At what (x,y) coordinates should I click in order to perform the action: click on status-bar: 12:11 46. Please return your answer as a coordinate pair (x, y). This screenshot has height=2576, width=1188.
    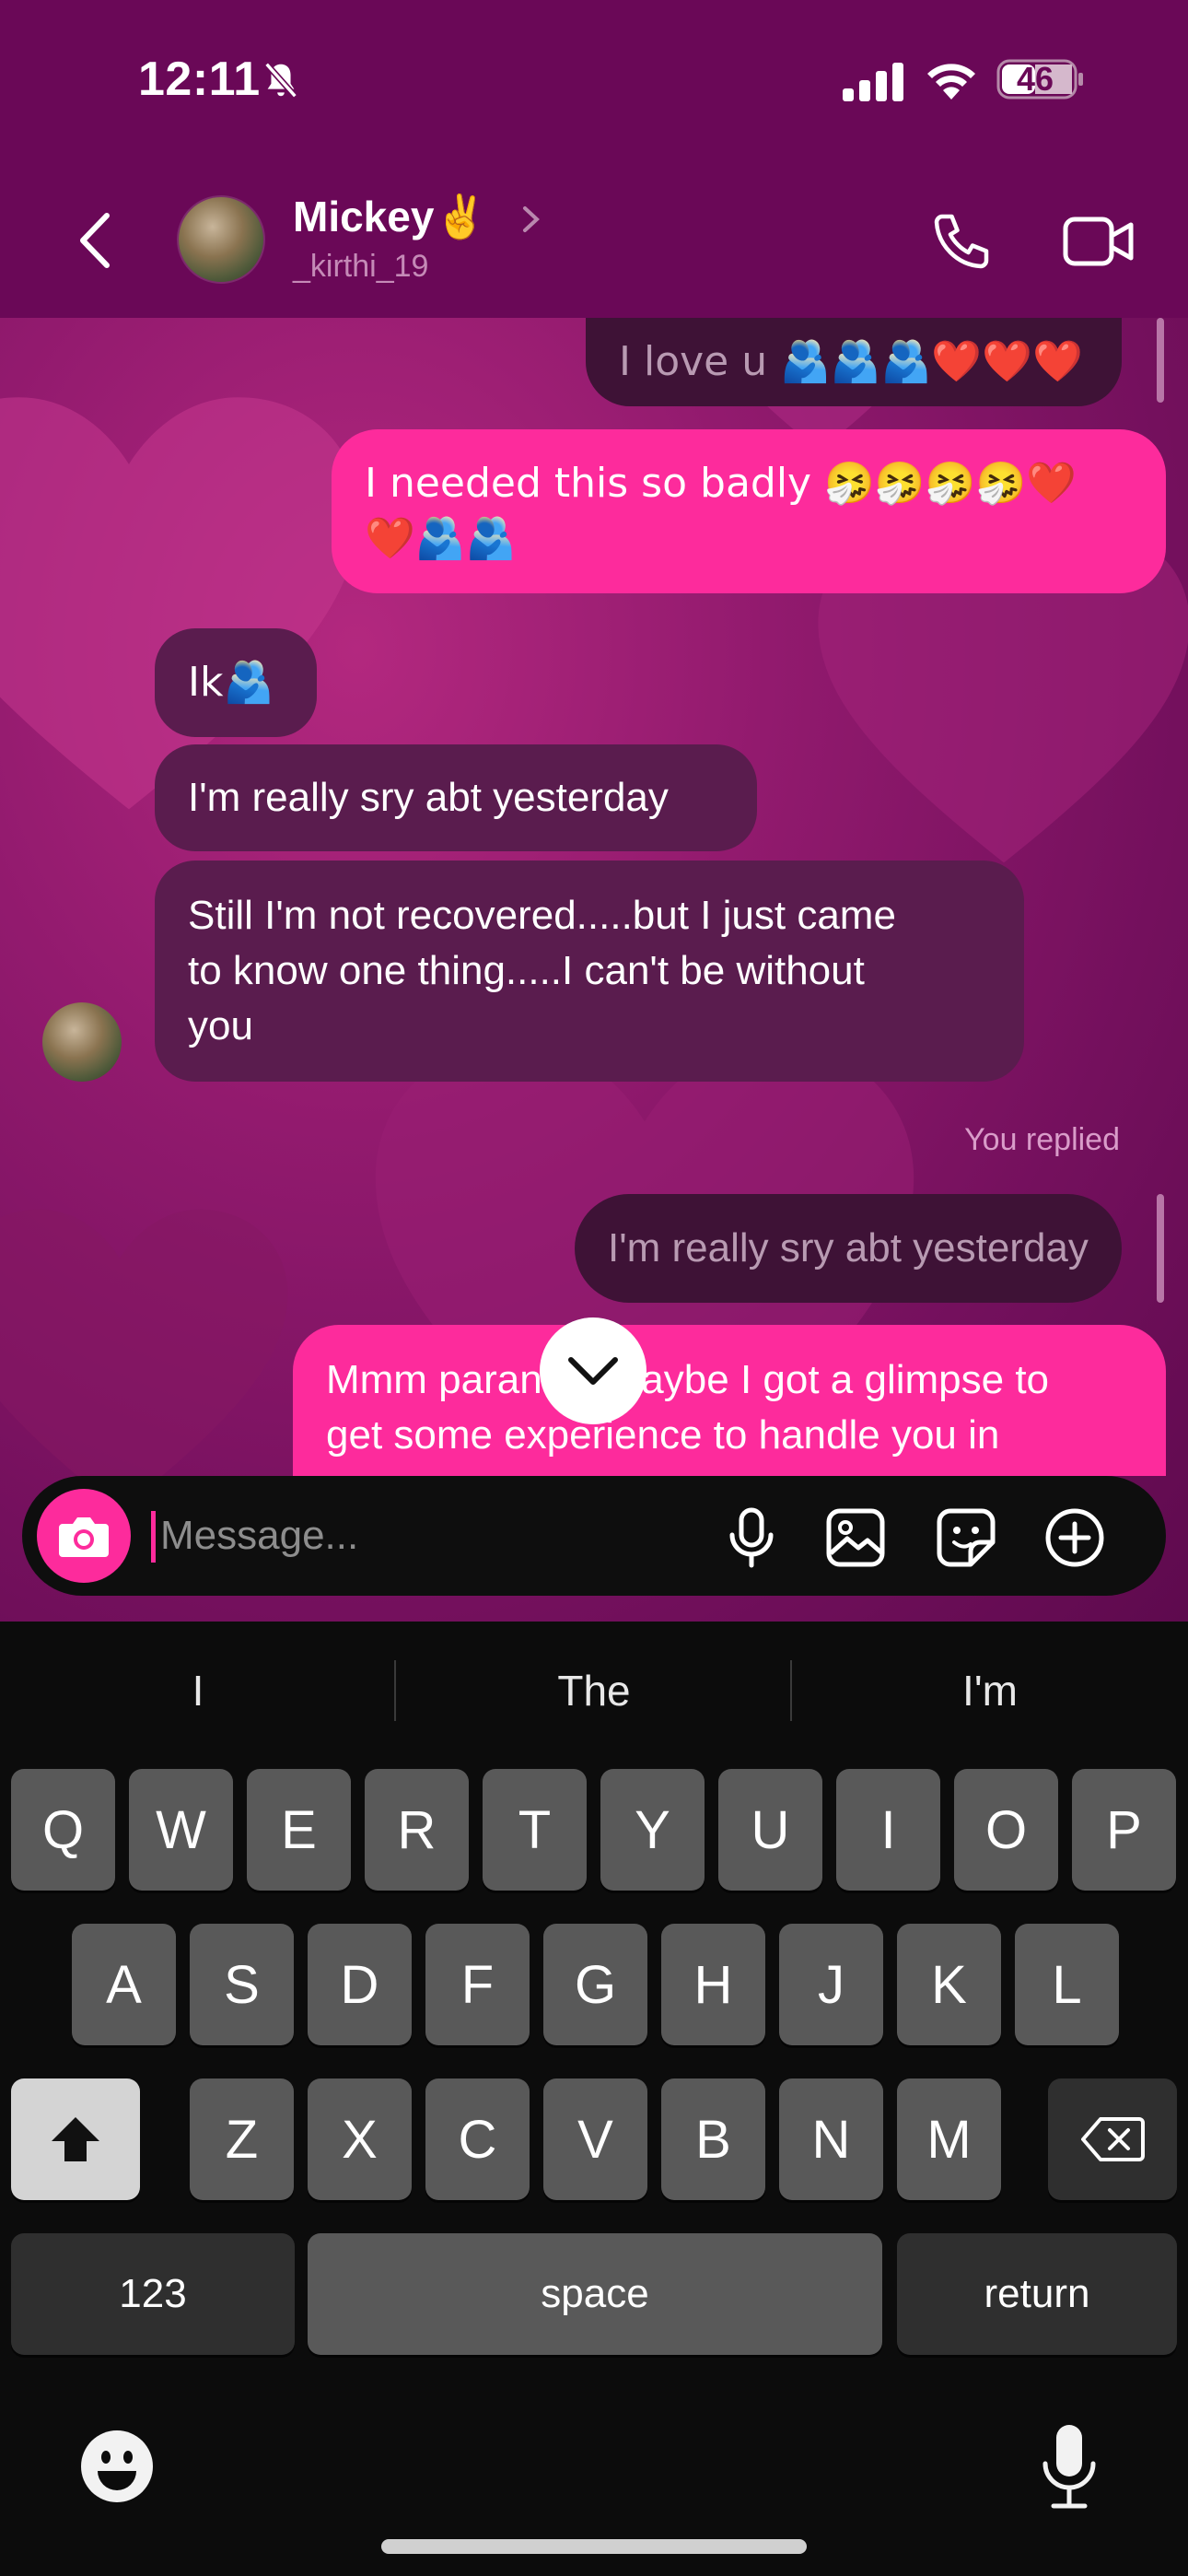
    Looking at the image, I should click on (594, 78).